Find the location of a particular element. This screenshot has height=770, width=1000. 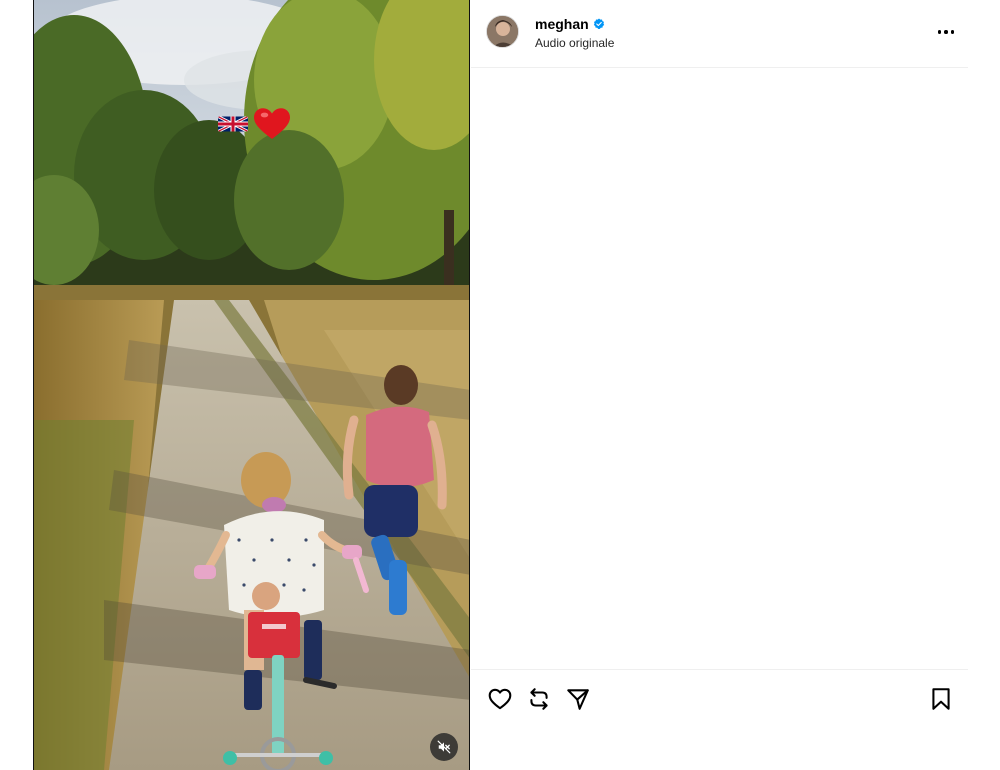

mute-toggle-button is located at coordinates (444, 747).